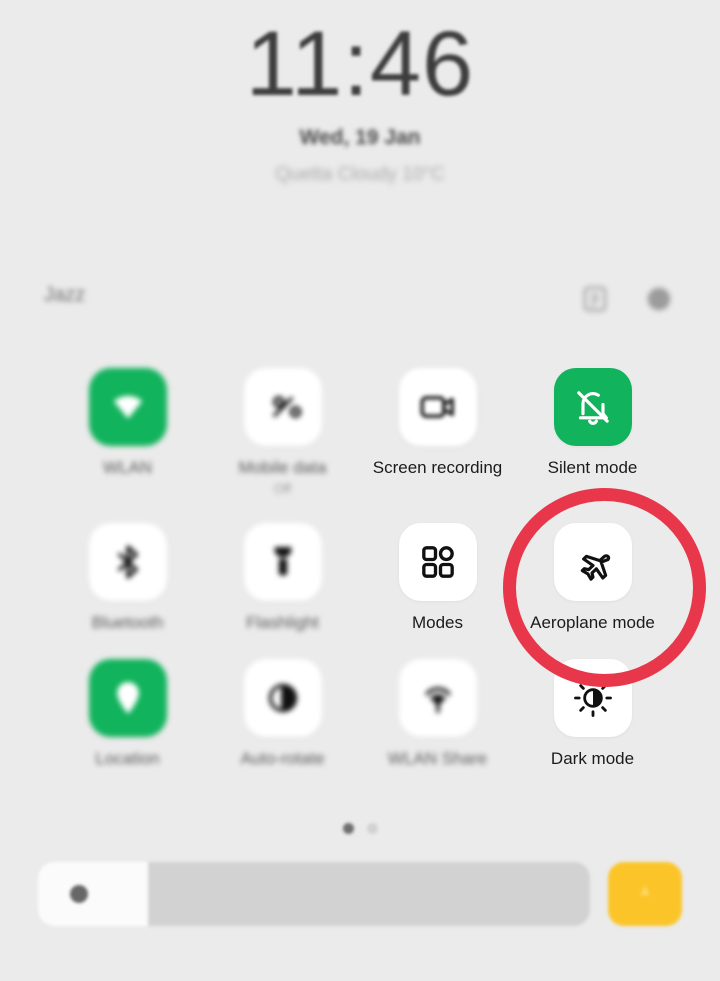  I want to click on tile-auto-rotate: Auto-rotate, so click(282, 714).